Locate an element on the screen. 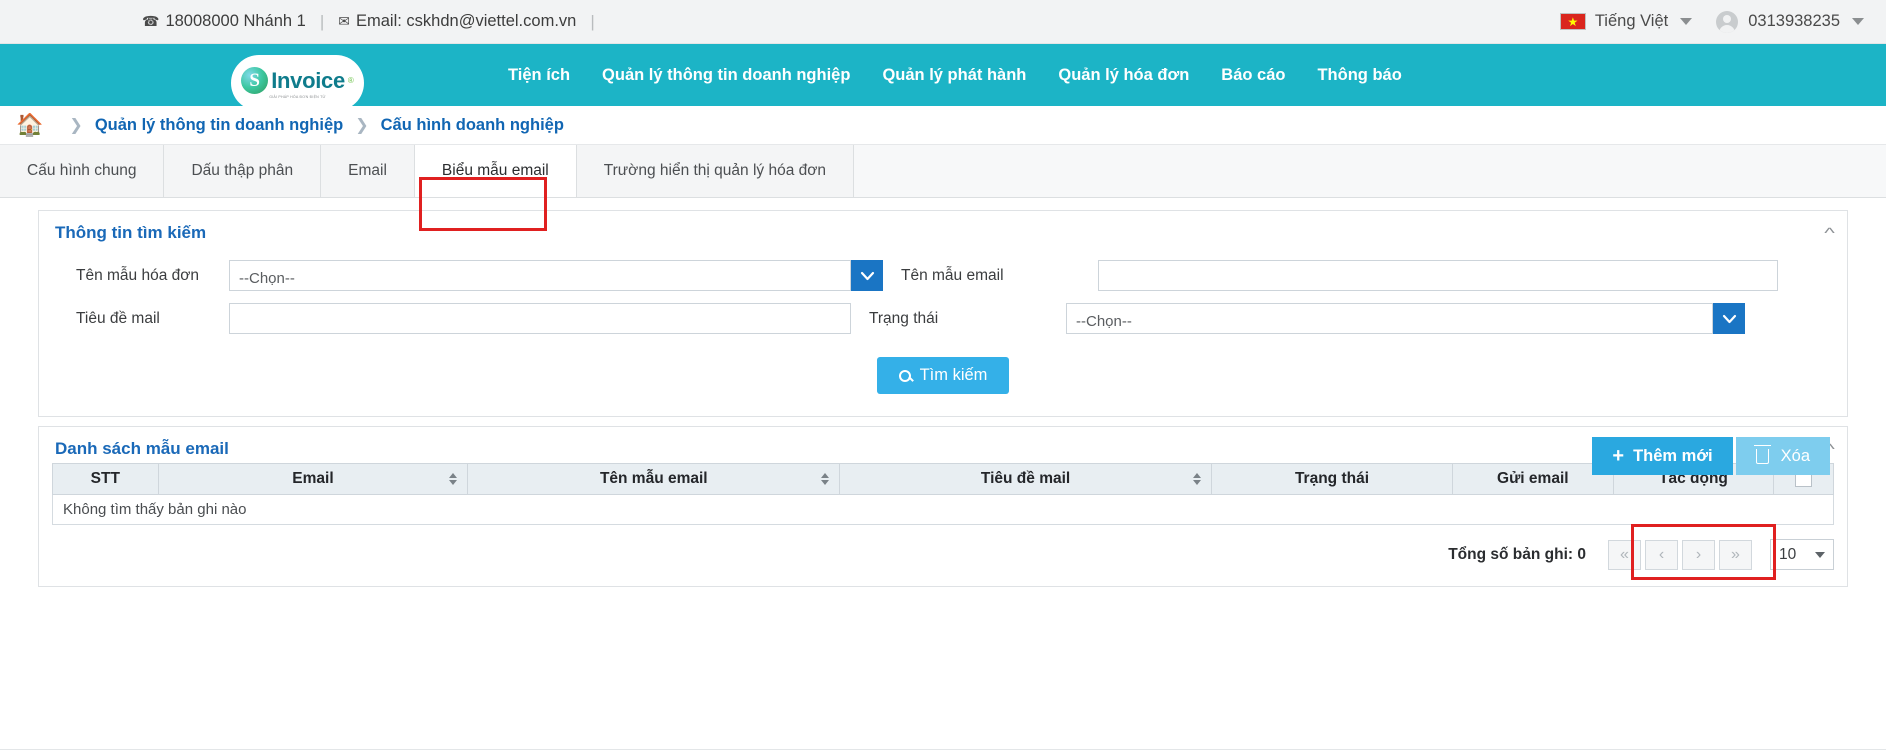 The image size is (1886, 750). column-header-email: Email is located at coordinates (313, 479).